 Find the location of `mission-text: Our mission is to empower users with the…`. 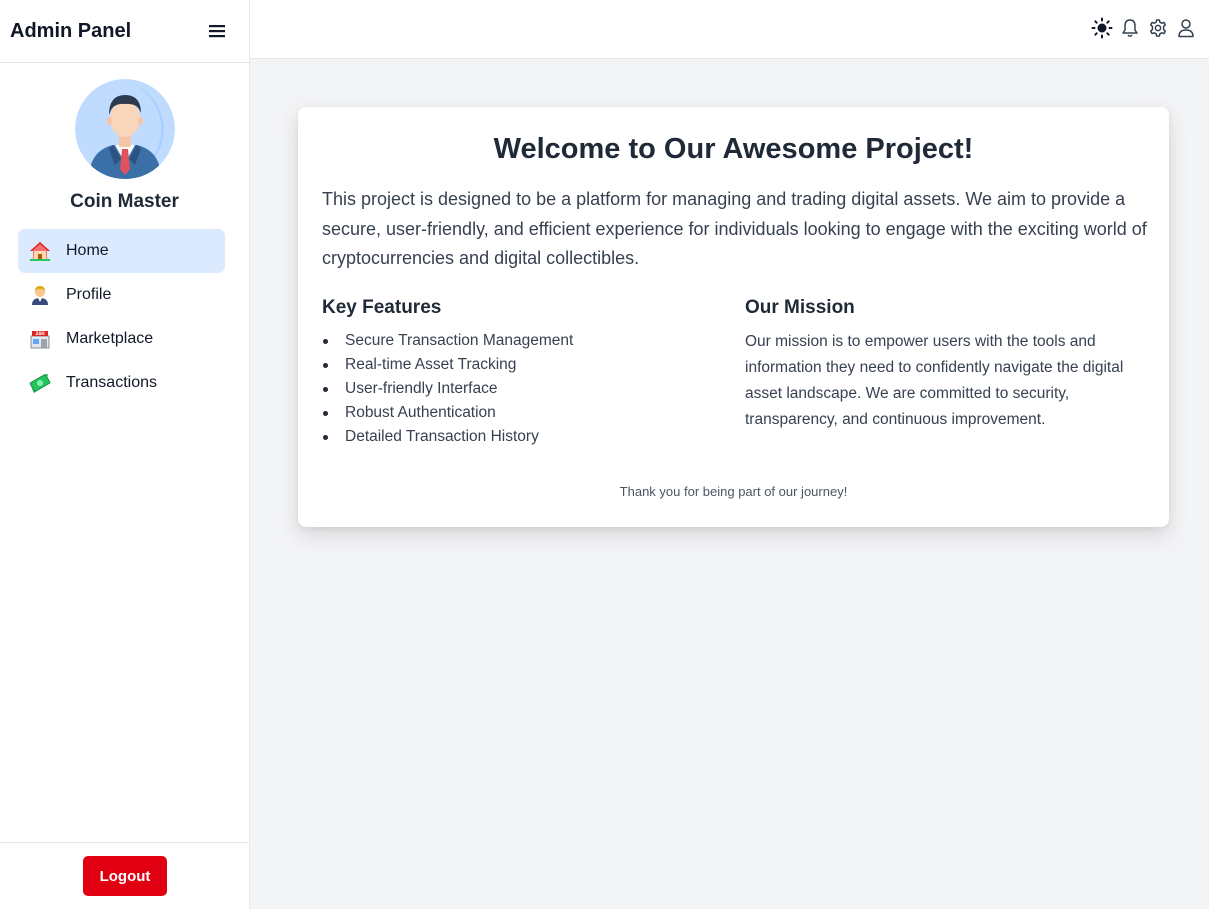

mission-text: Our mission is to empower users with the… is located at coordinates (934, 380).